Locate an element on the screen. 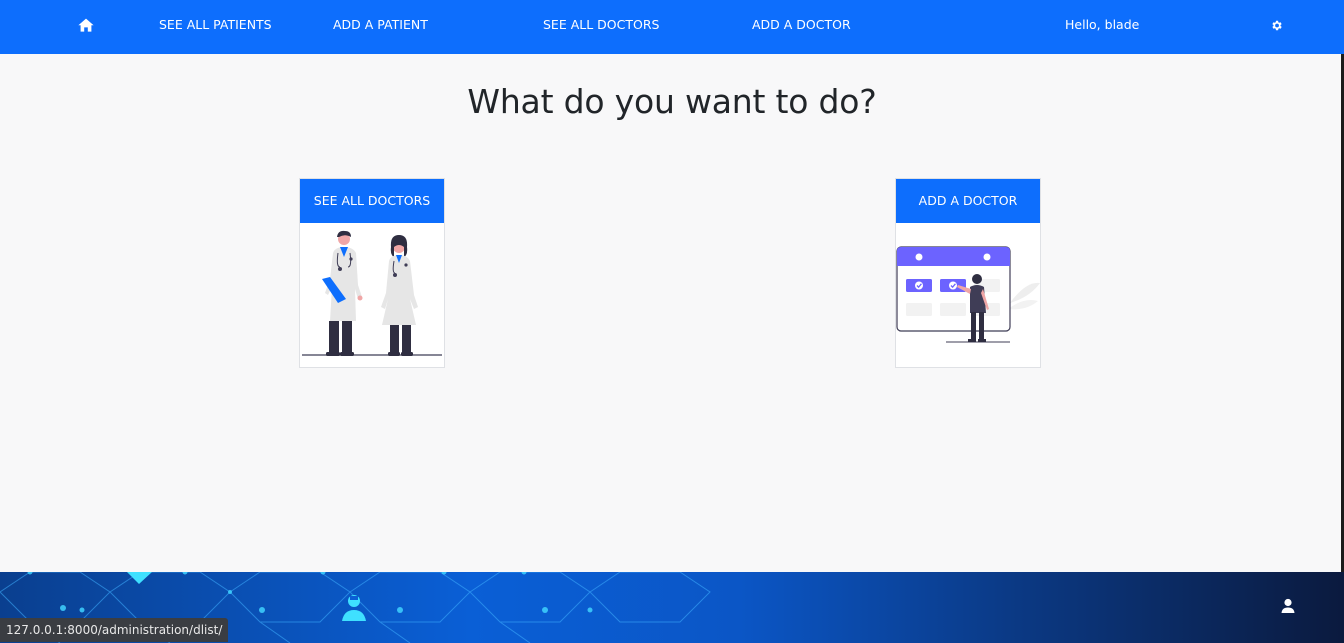  user-greeting: Hello, blade is located at coordinates (1102, 24).